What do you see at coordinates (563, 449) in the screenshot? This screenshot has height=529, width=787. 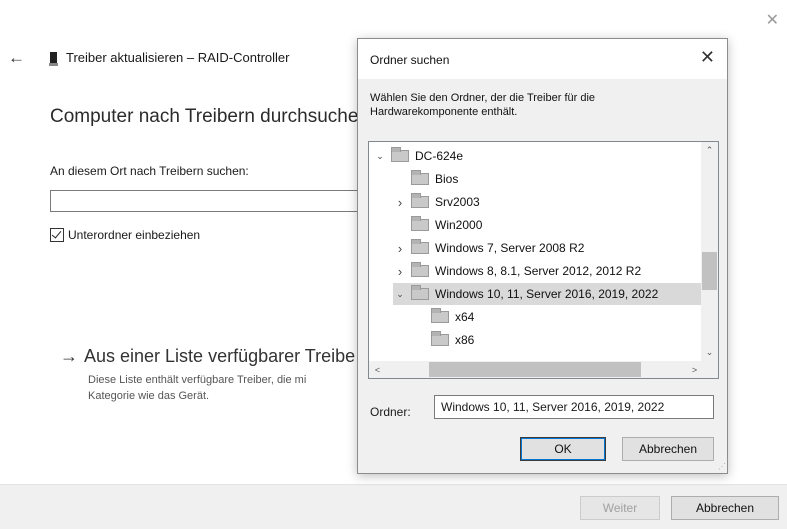 I see `ok-button: OK` at bounding box center [563, 449].